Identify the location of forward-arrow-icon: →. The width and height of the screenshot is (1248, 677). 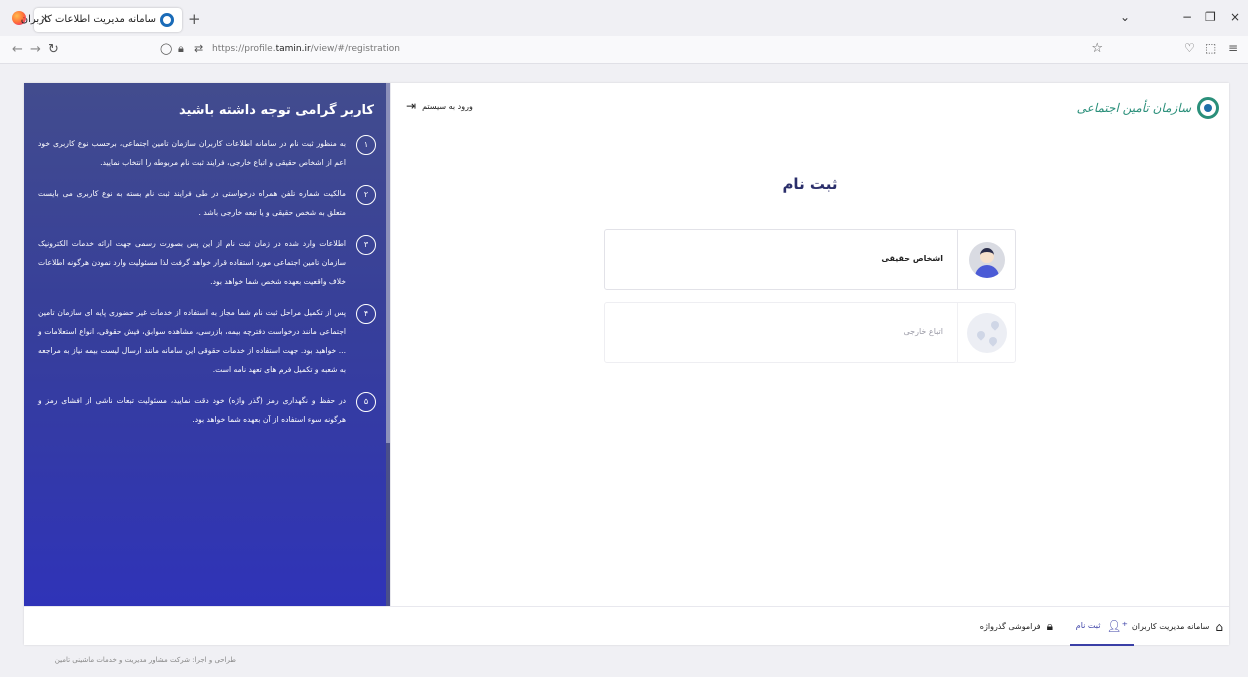
(35, 49).